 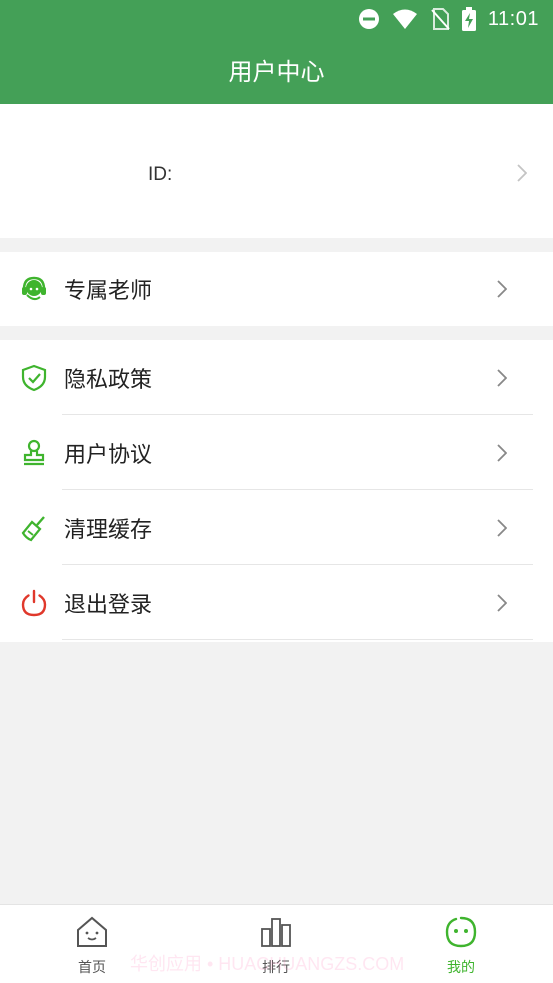 What do you see at coordinates (276, 18) in the screenshot?
I see `status-bar: 11:01` at bounding box center [276, 18].